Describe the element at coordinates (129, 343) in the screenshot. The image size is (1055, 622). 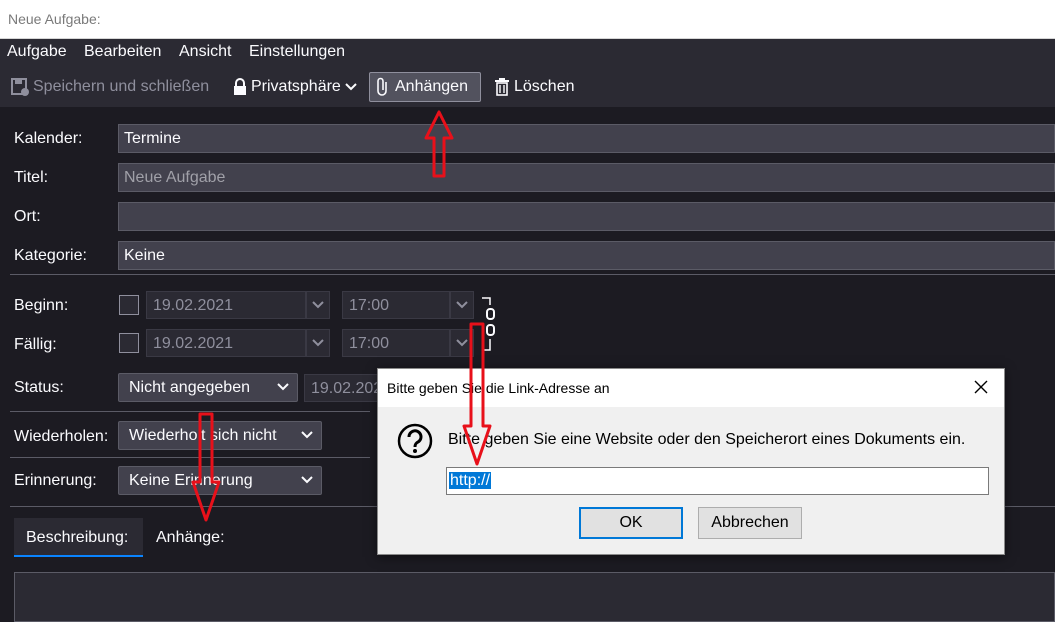
I see `due-checkbox` at that location.